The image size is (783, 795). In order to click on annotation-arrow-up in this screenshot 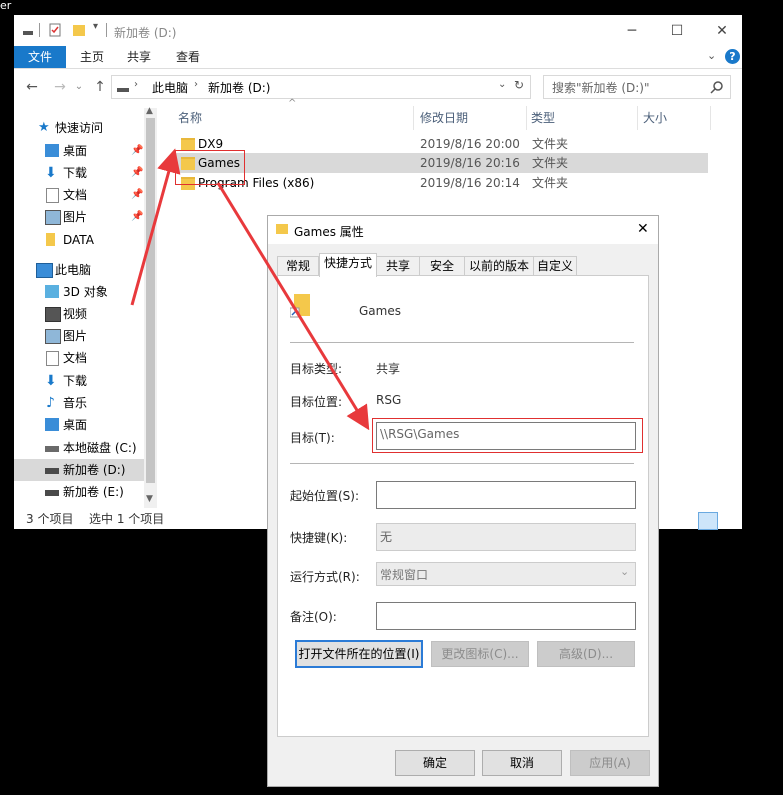, I will do `click(155, 227)`.